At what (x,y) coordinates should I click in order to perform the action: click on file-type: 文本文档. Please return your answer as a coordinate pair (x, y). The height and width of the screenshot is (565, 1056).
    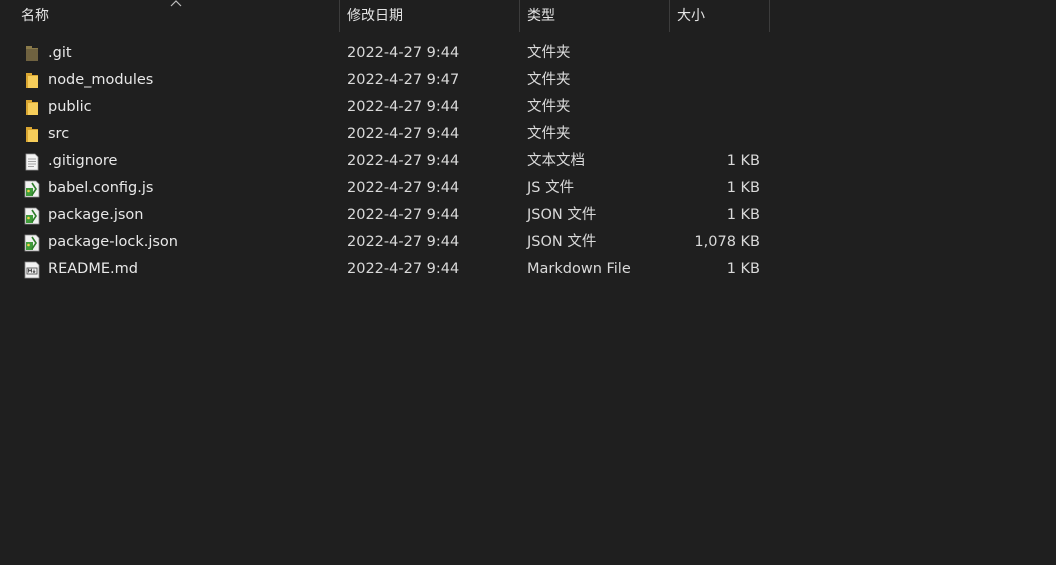
    Looking at the image, I should click on (556, 161).